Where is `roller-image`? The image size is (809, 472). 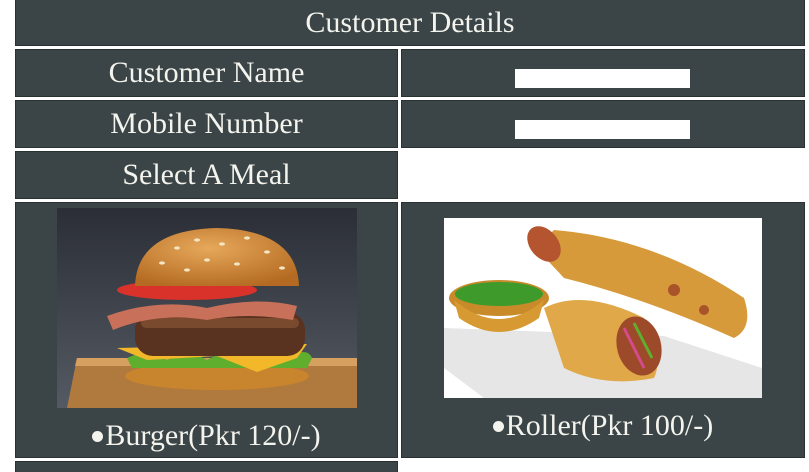
roller-image is located at coordinates (603, 308).